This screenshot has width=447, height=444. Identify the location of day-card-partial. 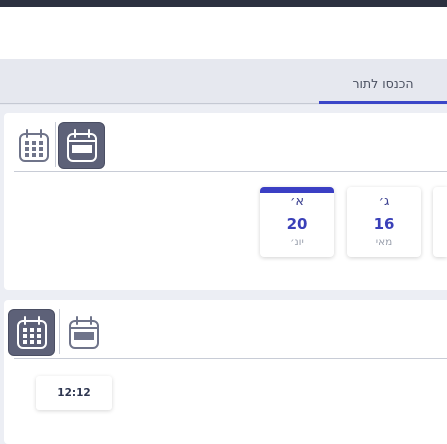
(440, 222).